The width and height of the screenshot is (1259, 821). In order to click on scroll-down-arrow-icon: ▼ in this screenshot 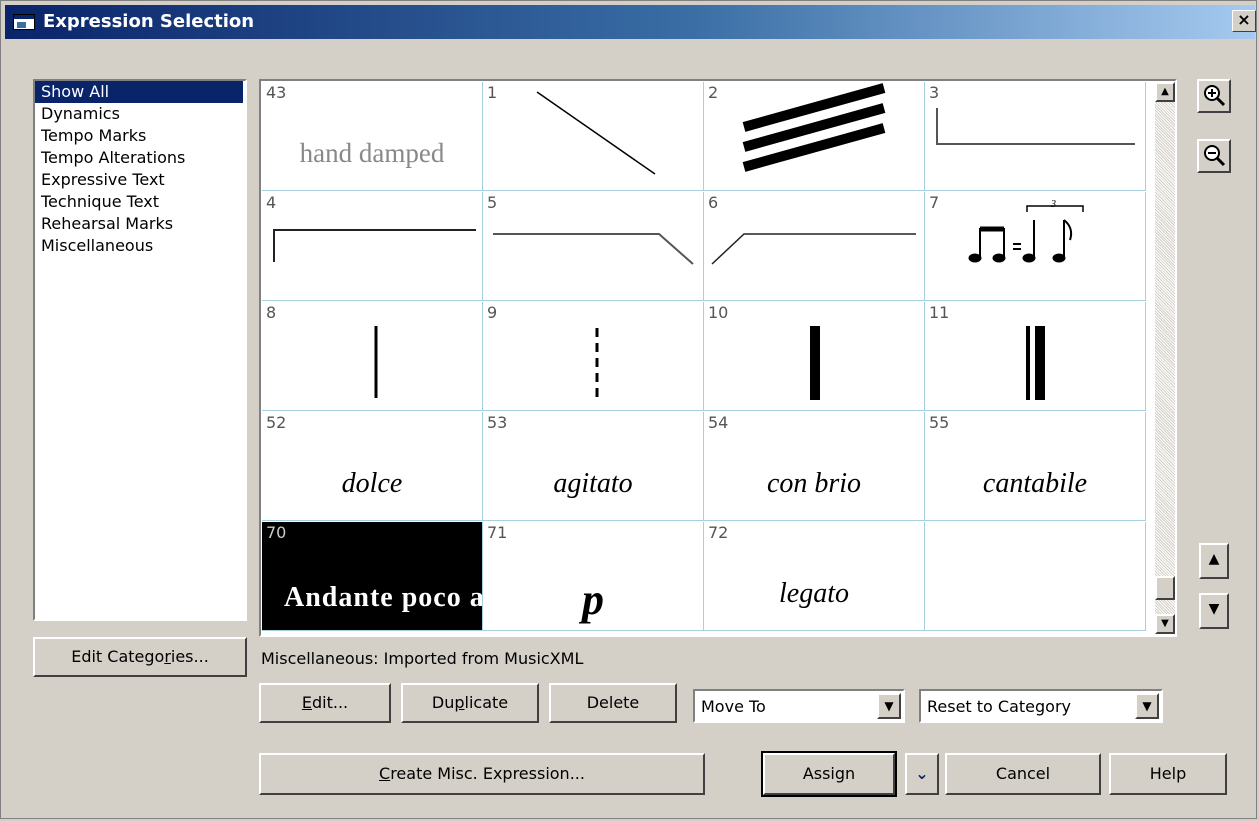, I will do `click(1165, 624)`.